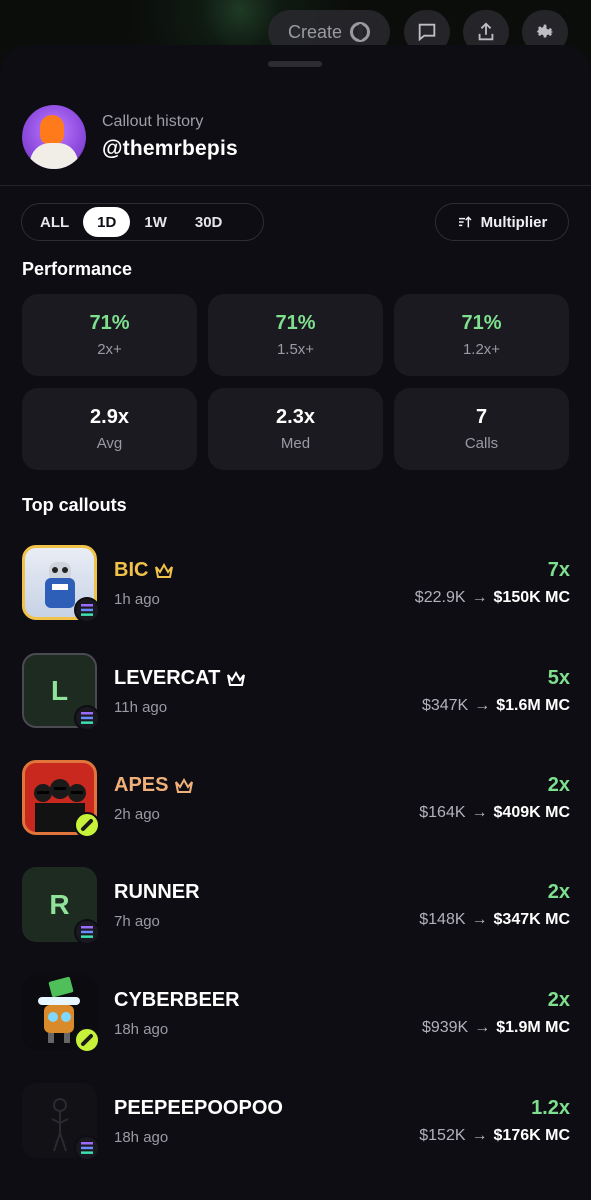 The image size is (591, 1200). Describe the element at coordinates (427, 32) in the screenshot. I see `chat-icon` at that location.